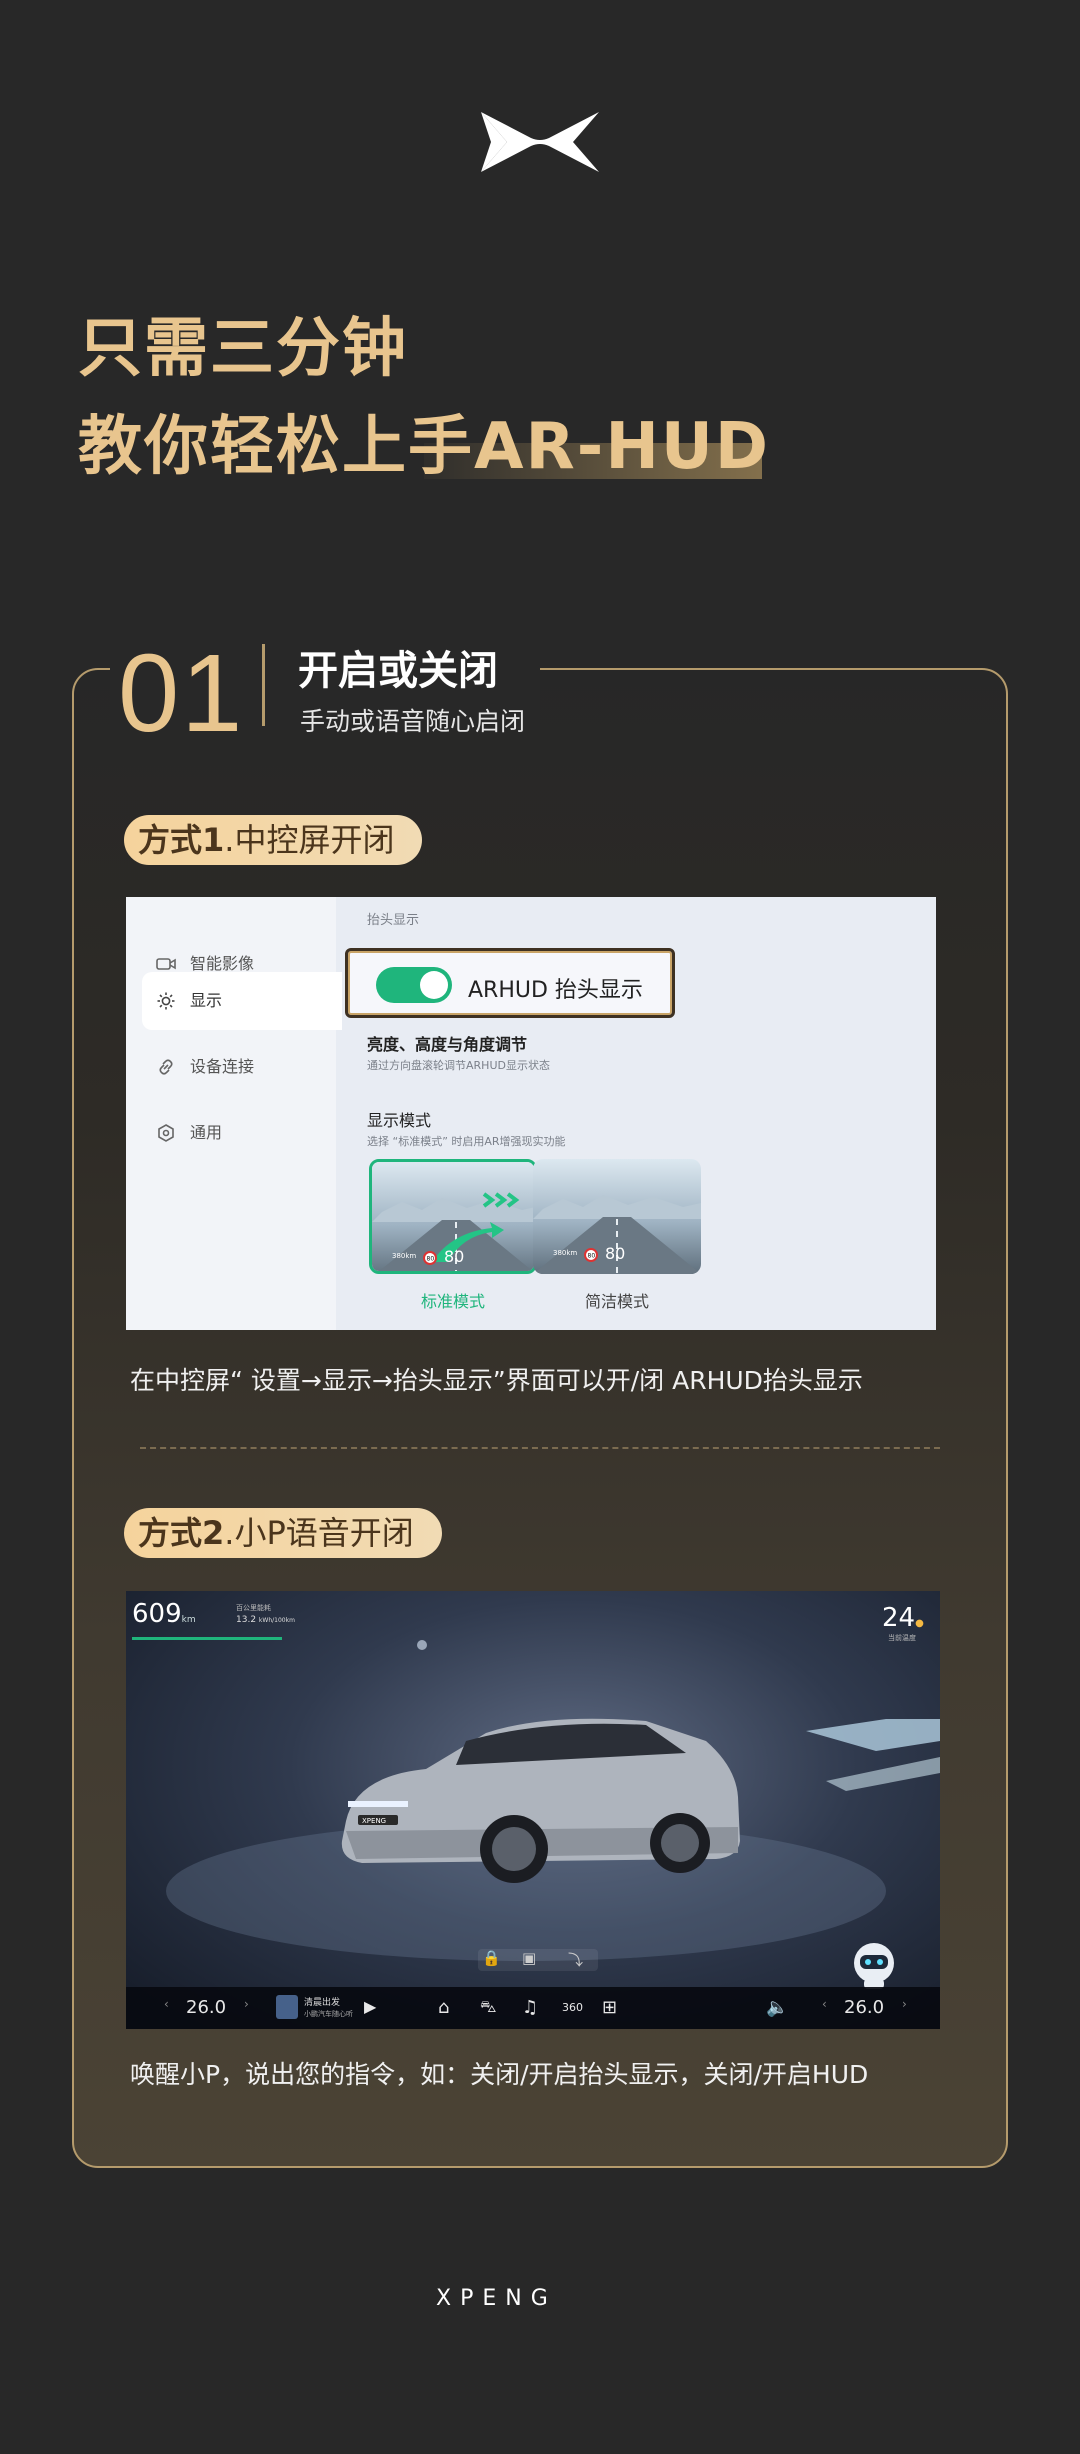 The image size is (1080, 2454). Describe the element at coordinates (454, 1256) in the screenshot. I see `hud-speed-standard: 80` at that location.